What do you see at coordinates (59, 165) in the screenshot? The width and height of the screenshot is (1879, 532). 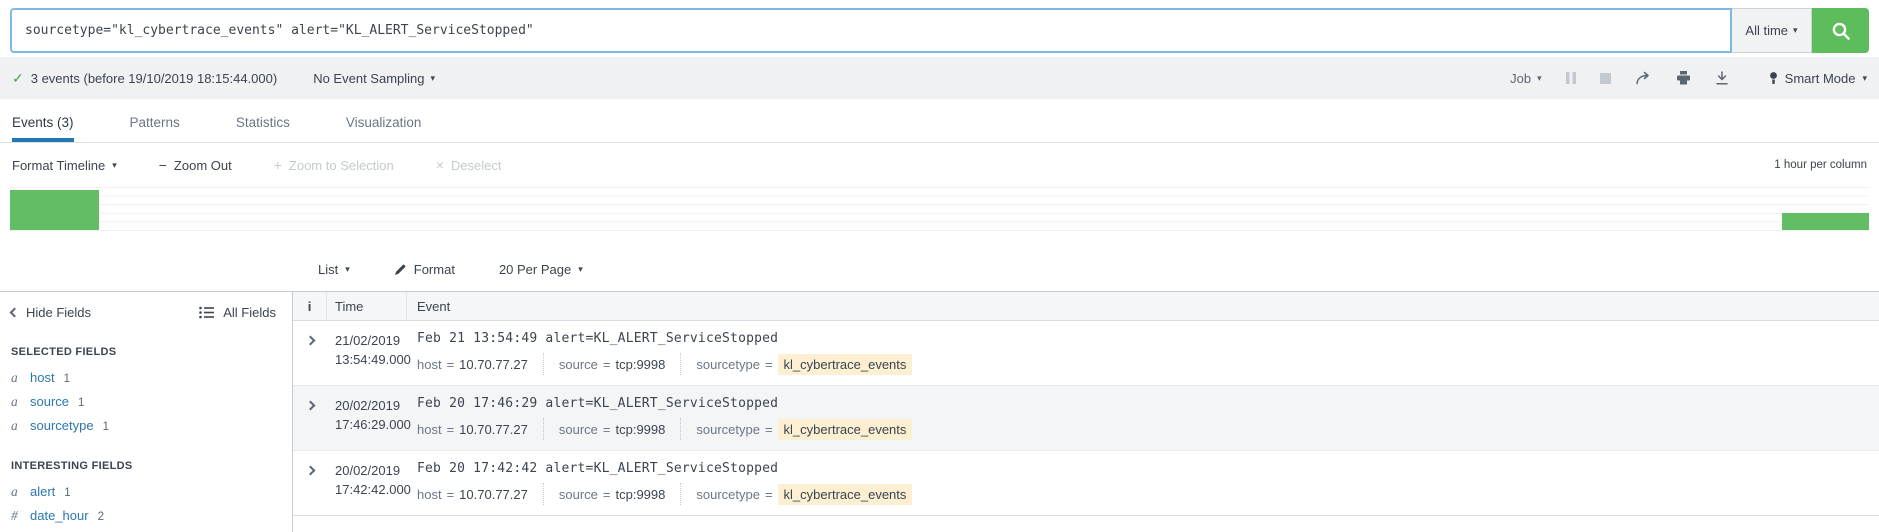 I see `format-timeline-label: Format Timeline` at bounding box center [59, 165].